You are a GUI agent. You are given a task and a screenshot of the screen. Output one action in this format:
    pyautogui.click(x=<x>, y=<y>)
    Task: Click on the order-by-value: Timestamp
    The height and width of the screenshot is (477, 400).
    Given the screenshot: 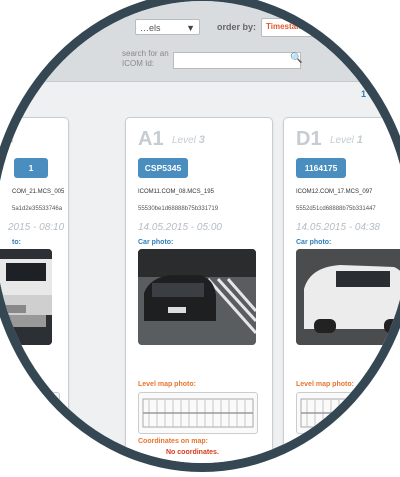 What is the action you would take?
    pyautogui.click(x=287, y=26)
    